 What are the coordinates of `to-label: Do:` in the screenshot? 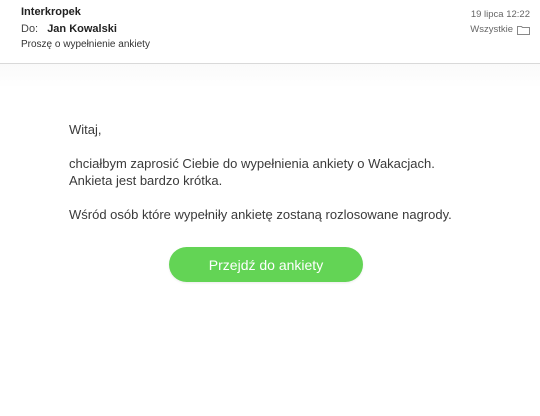 It's located at (30, 29).